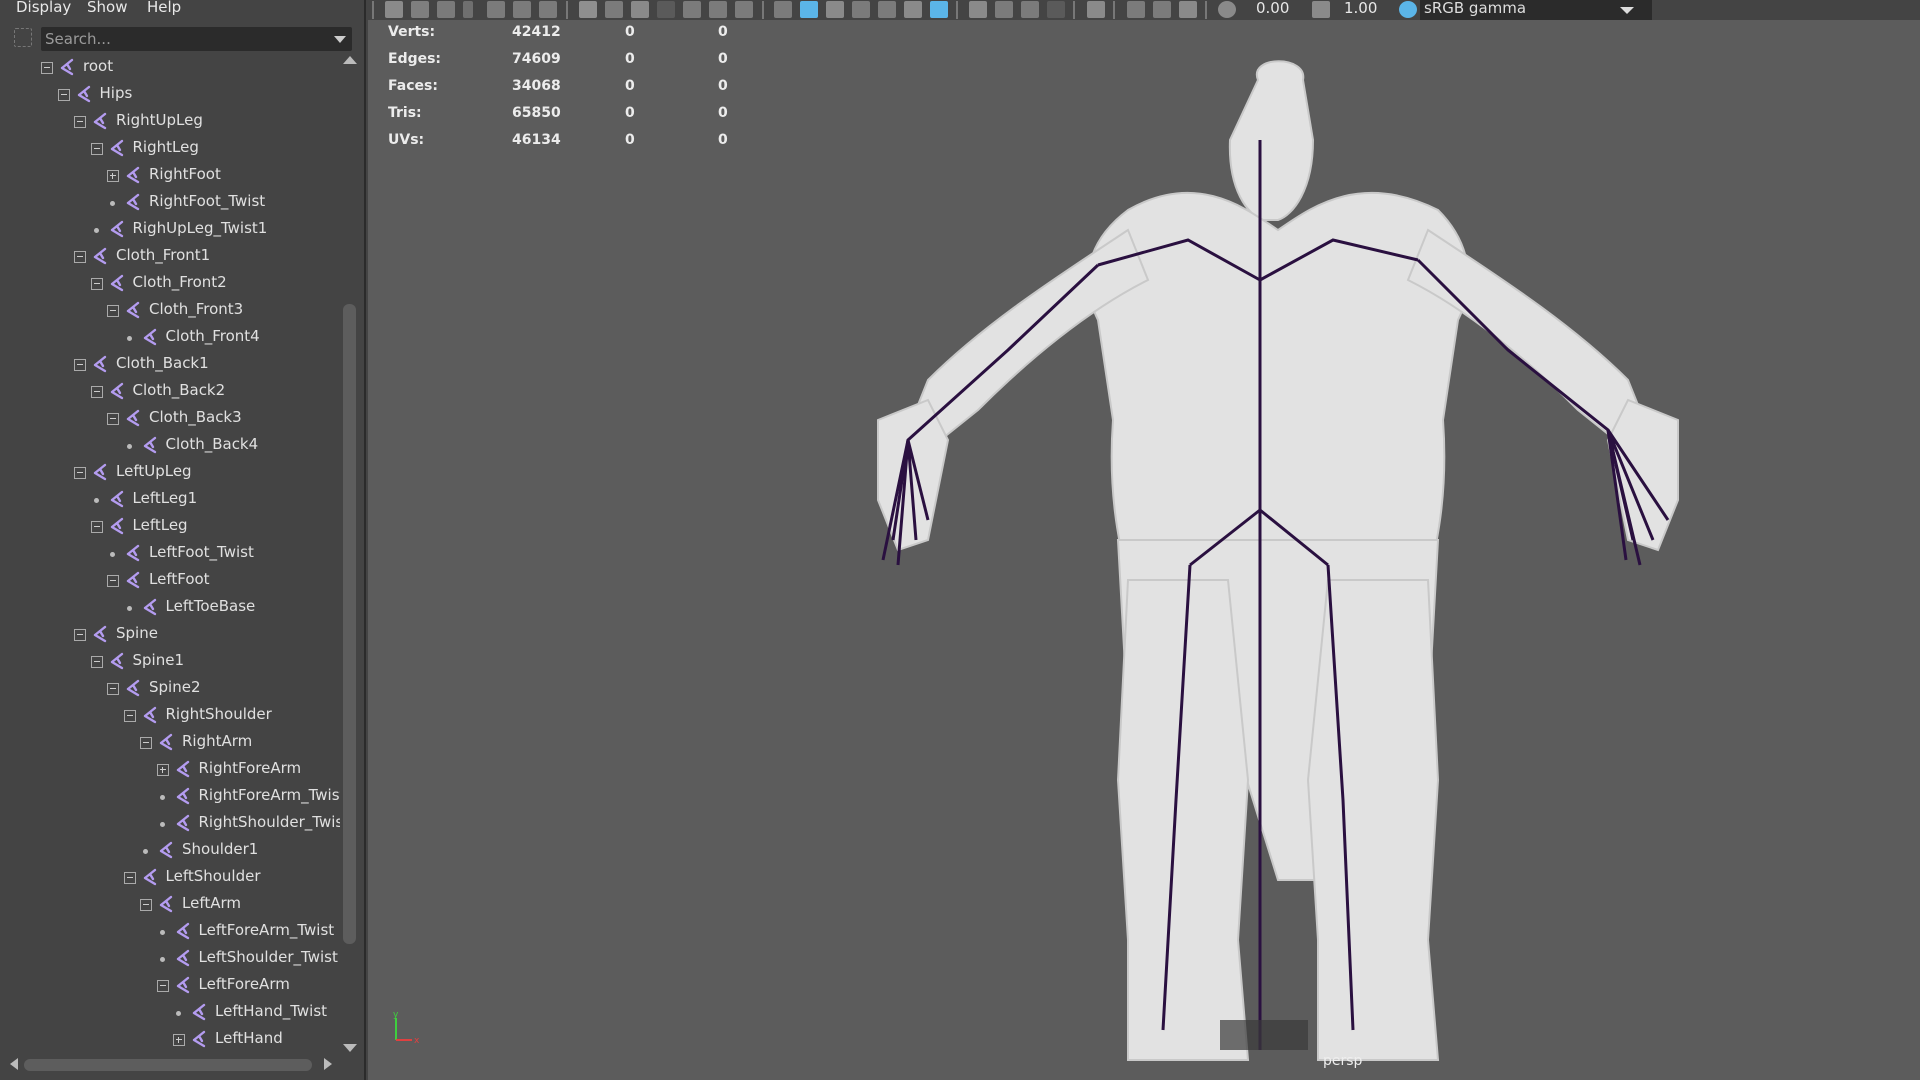 This screenshot has width=1920, height=1080. Describe the element at coordinates (744, 9) in the screenshot. I see `safe-title-icon` at that location.